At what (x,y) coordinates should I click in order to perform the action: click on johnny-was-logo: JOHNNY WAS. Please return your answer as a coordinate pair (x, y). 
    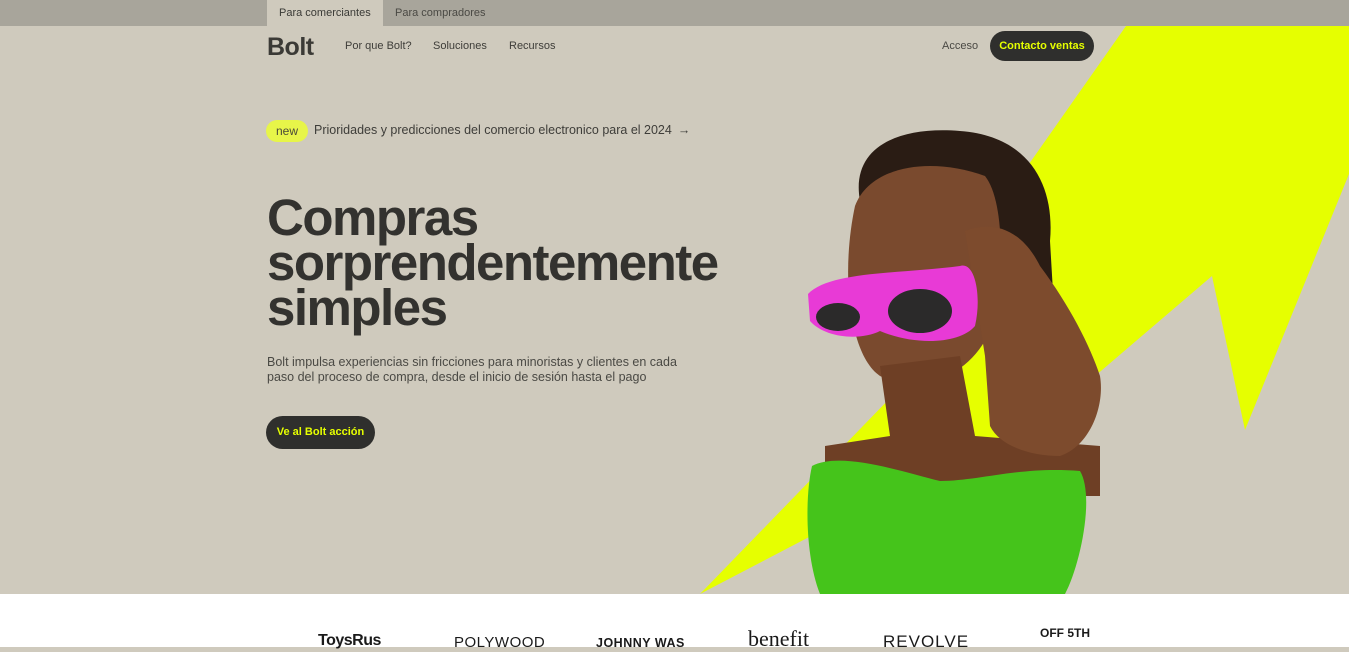
    Looking at the image, I should click on (640, 643).